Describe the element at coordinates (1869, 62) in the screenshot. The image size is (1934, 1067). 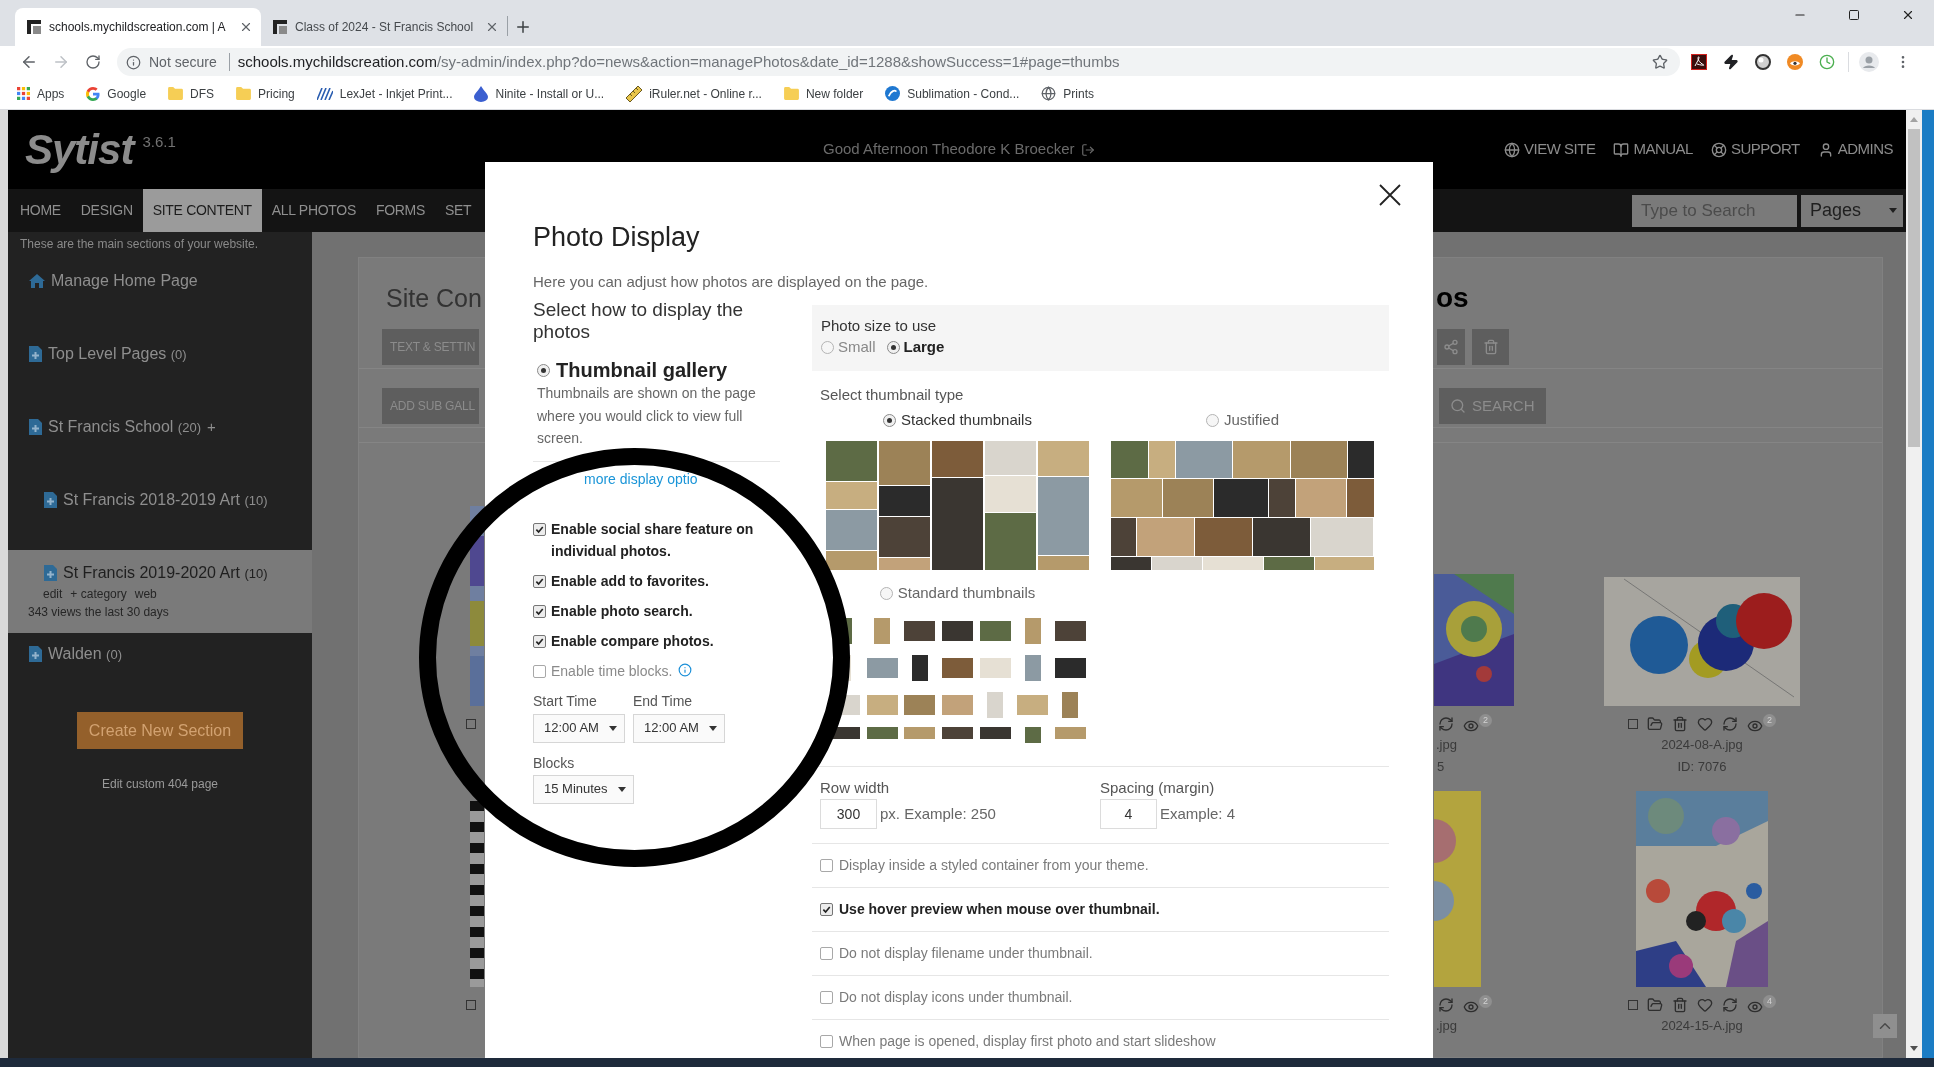
I see `avatar-icon` at that location.